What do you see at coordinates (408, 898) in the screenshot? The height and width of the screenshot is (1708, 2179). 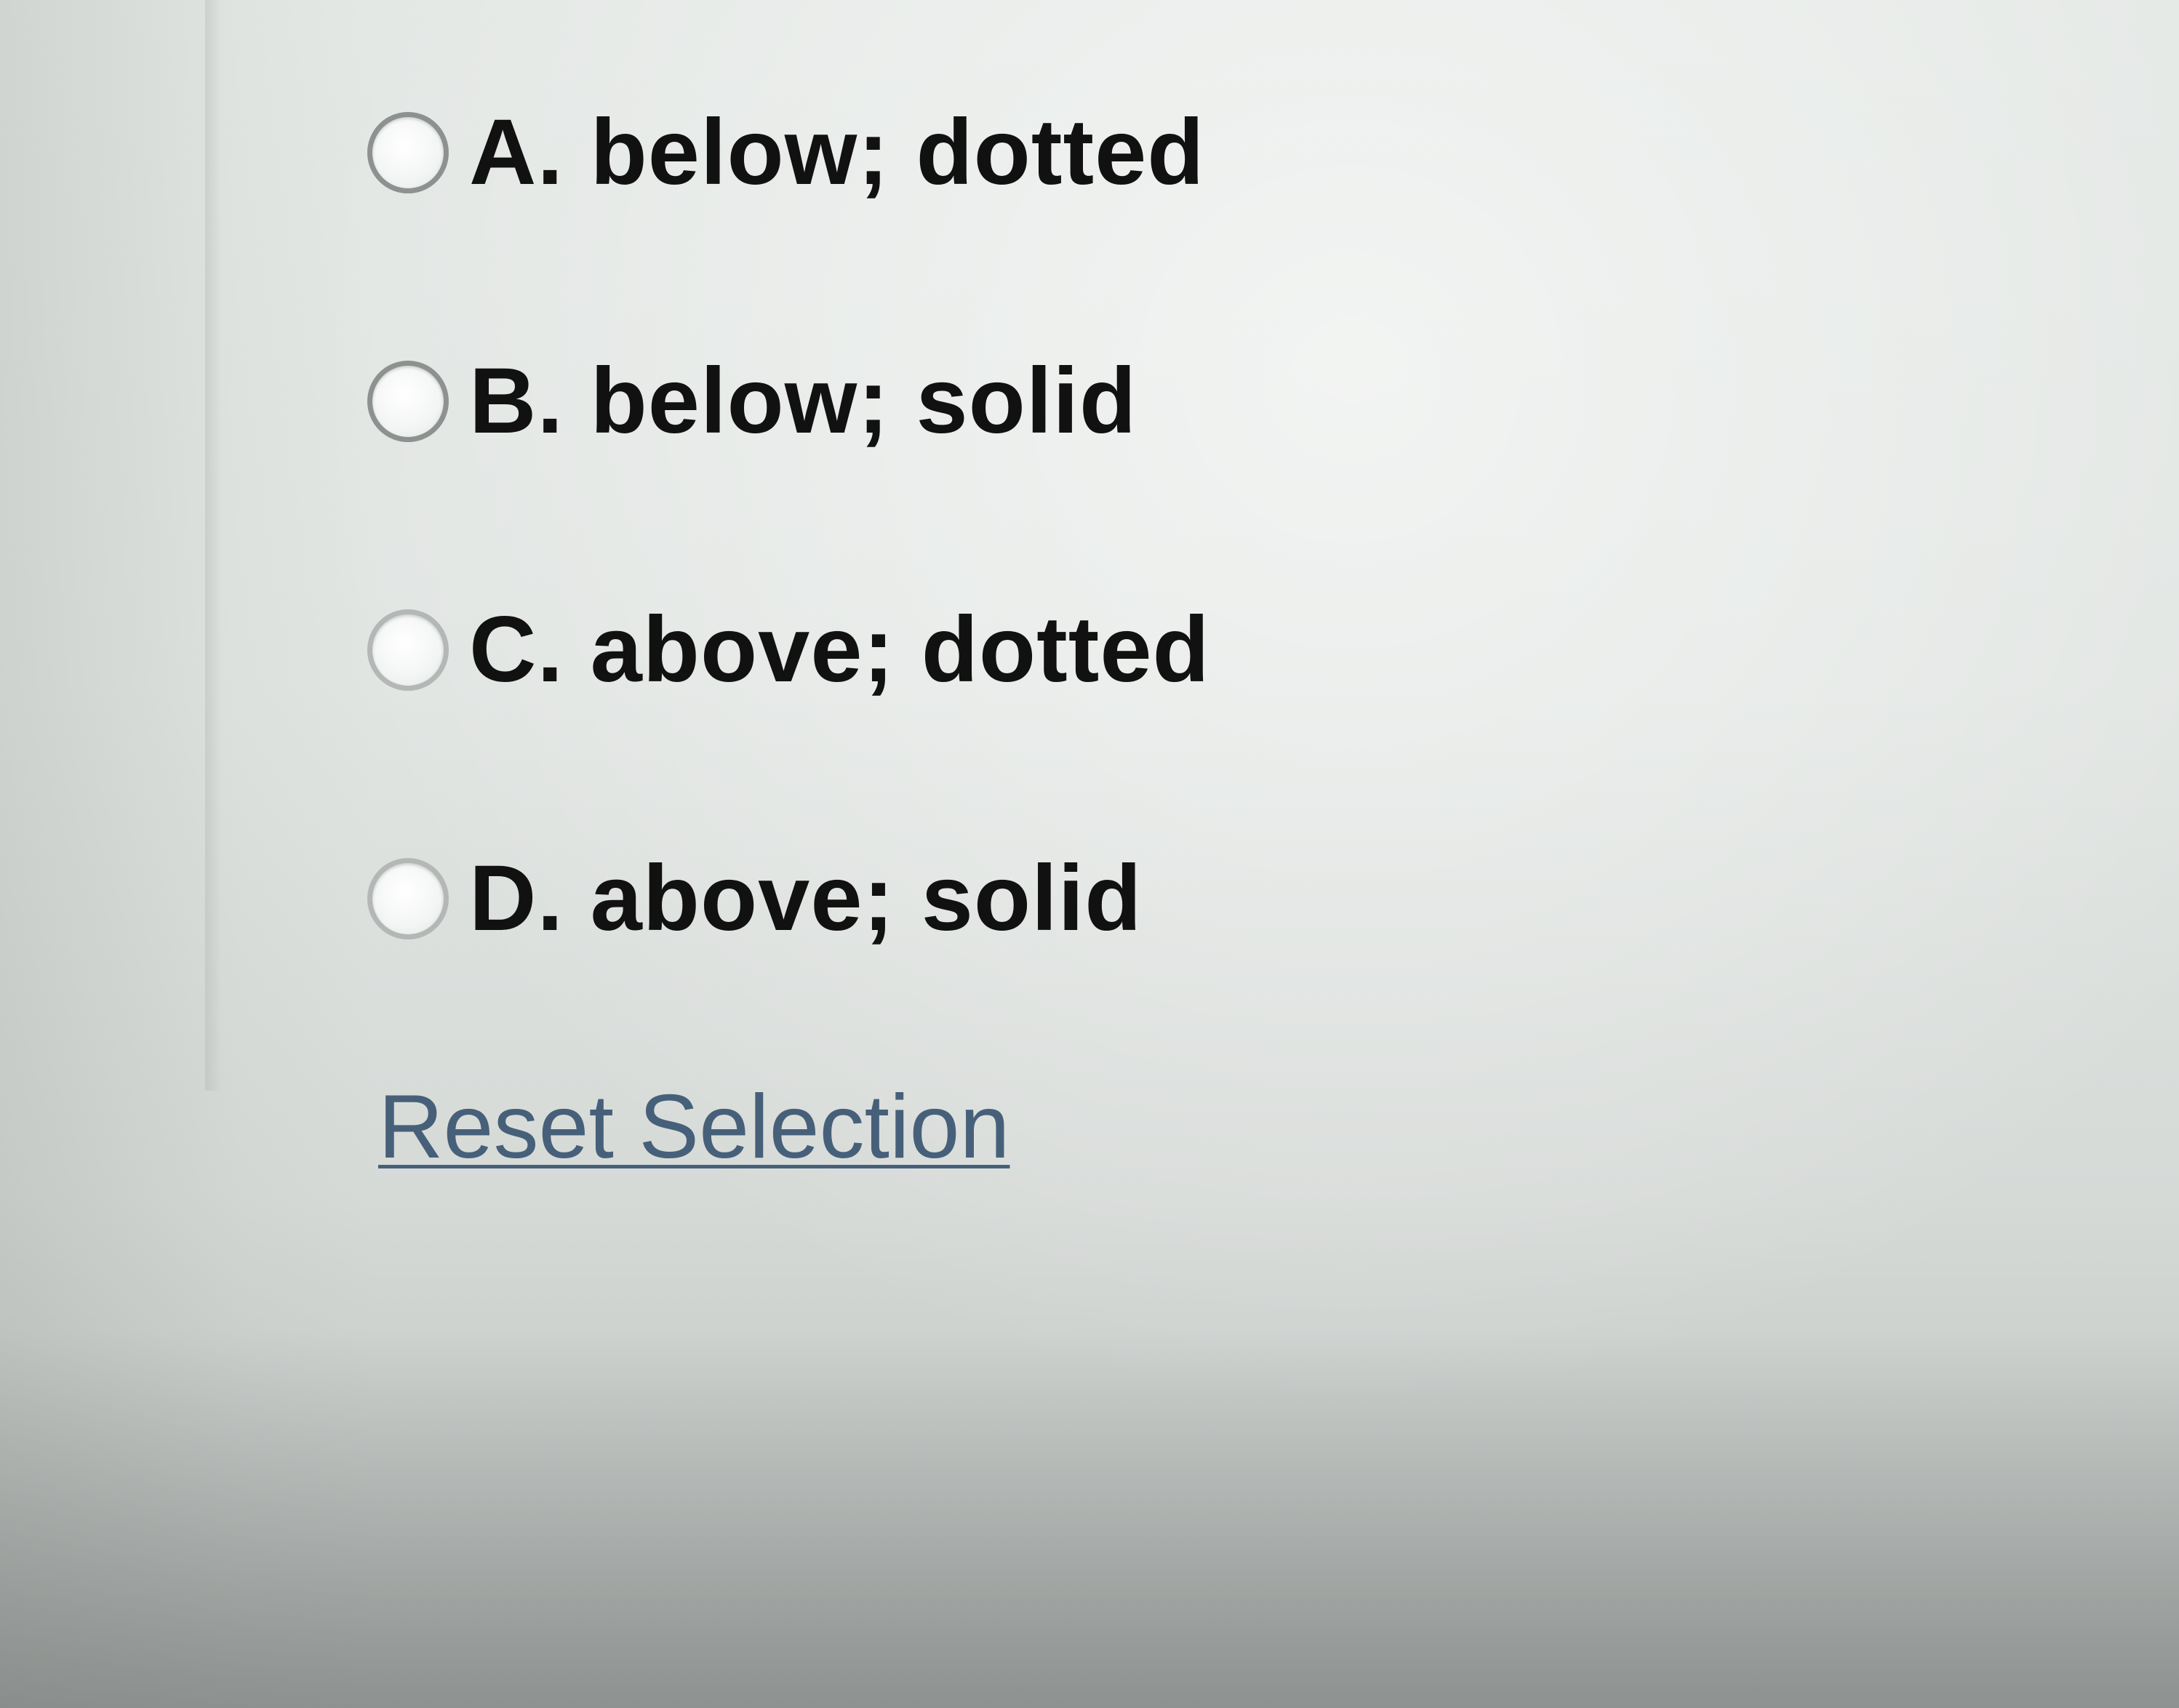 I see `radio-button-d` at bounding box center [408, 898].